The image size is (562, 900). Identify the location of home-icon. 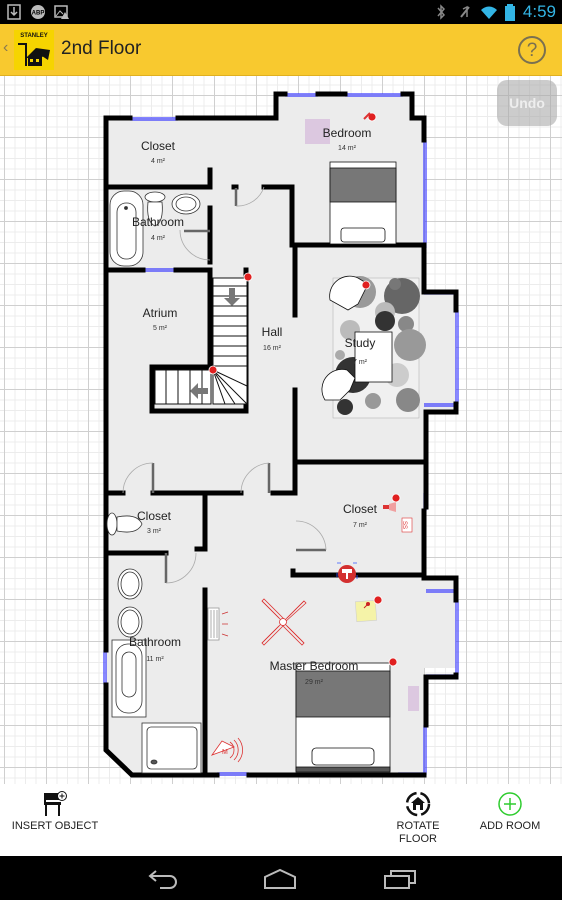
(280, 878).